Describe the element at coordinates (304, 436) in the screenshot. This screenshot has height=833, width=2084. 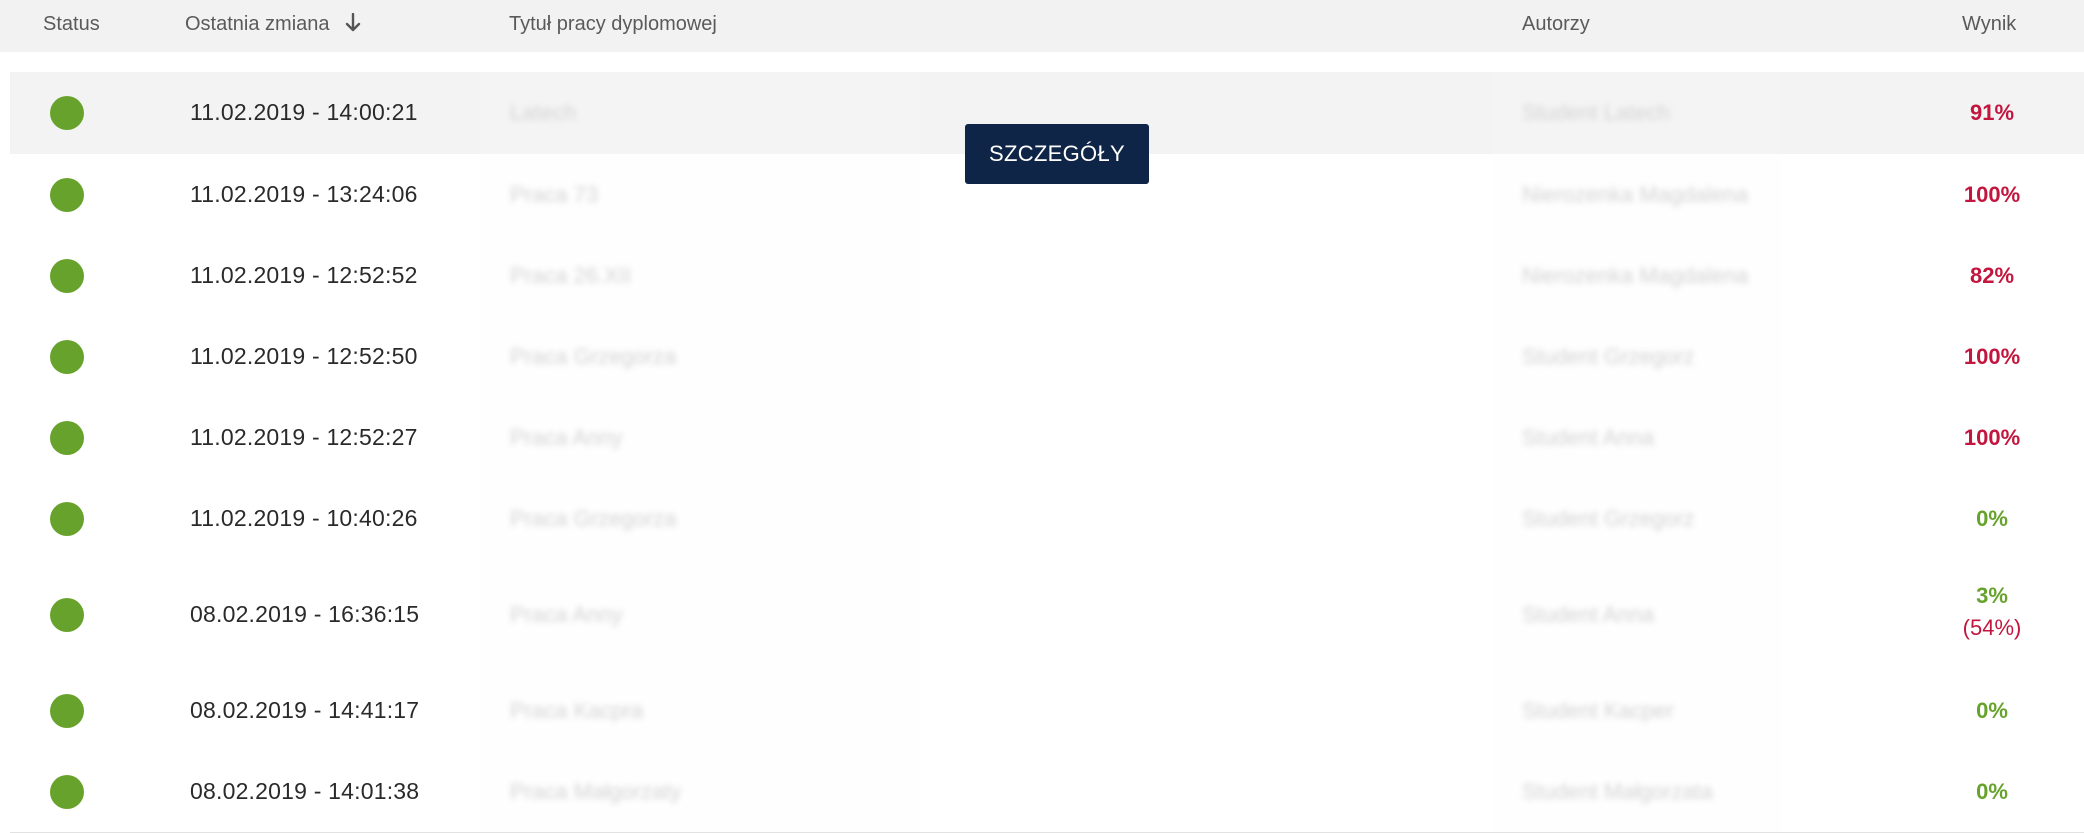
I see `last-change-date: 11.02.2019 - 12:52:27` at that location.